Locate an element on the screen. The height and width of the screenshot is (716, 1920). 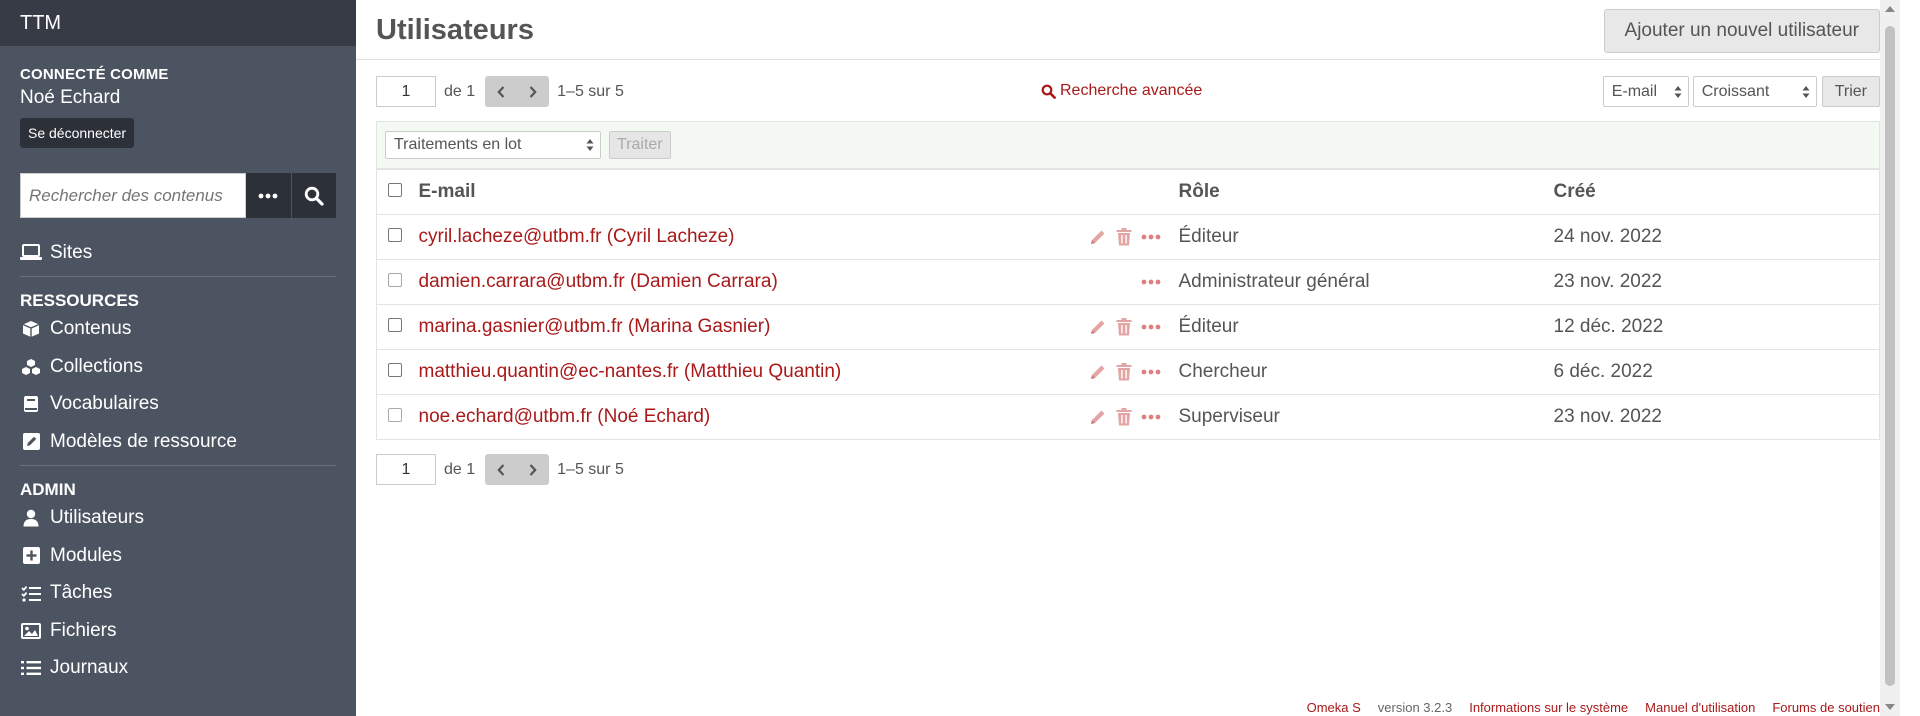
footer-forums-link: Forums de soutien is located at coordinates (1826, 707).